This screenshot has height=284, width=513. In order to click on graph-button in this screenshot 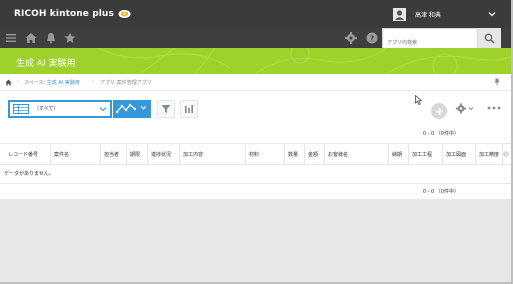, I will do `click(189, 109)`.